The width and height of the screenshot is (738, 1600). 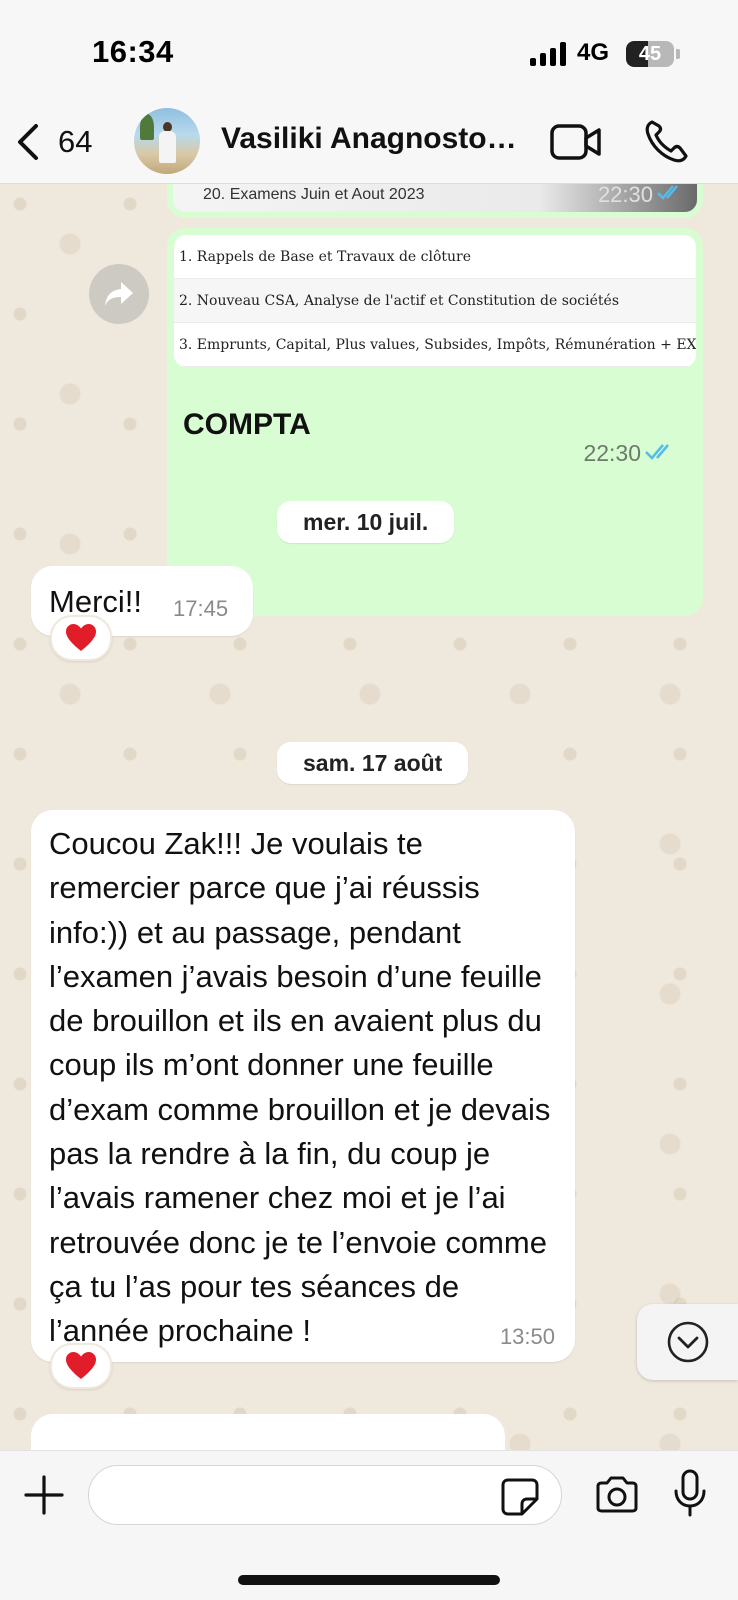 I want to click on voice-call-button, so click(x=666, y=141).